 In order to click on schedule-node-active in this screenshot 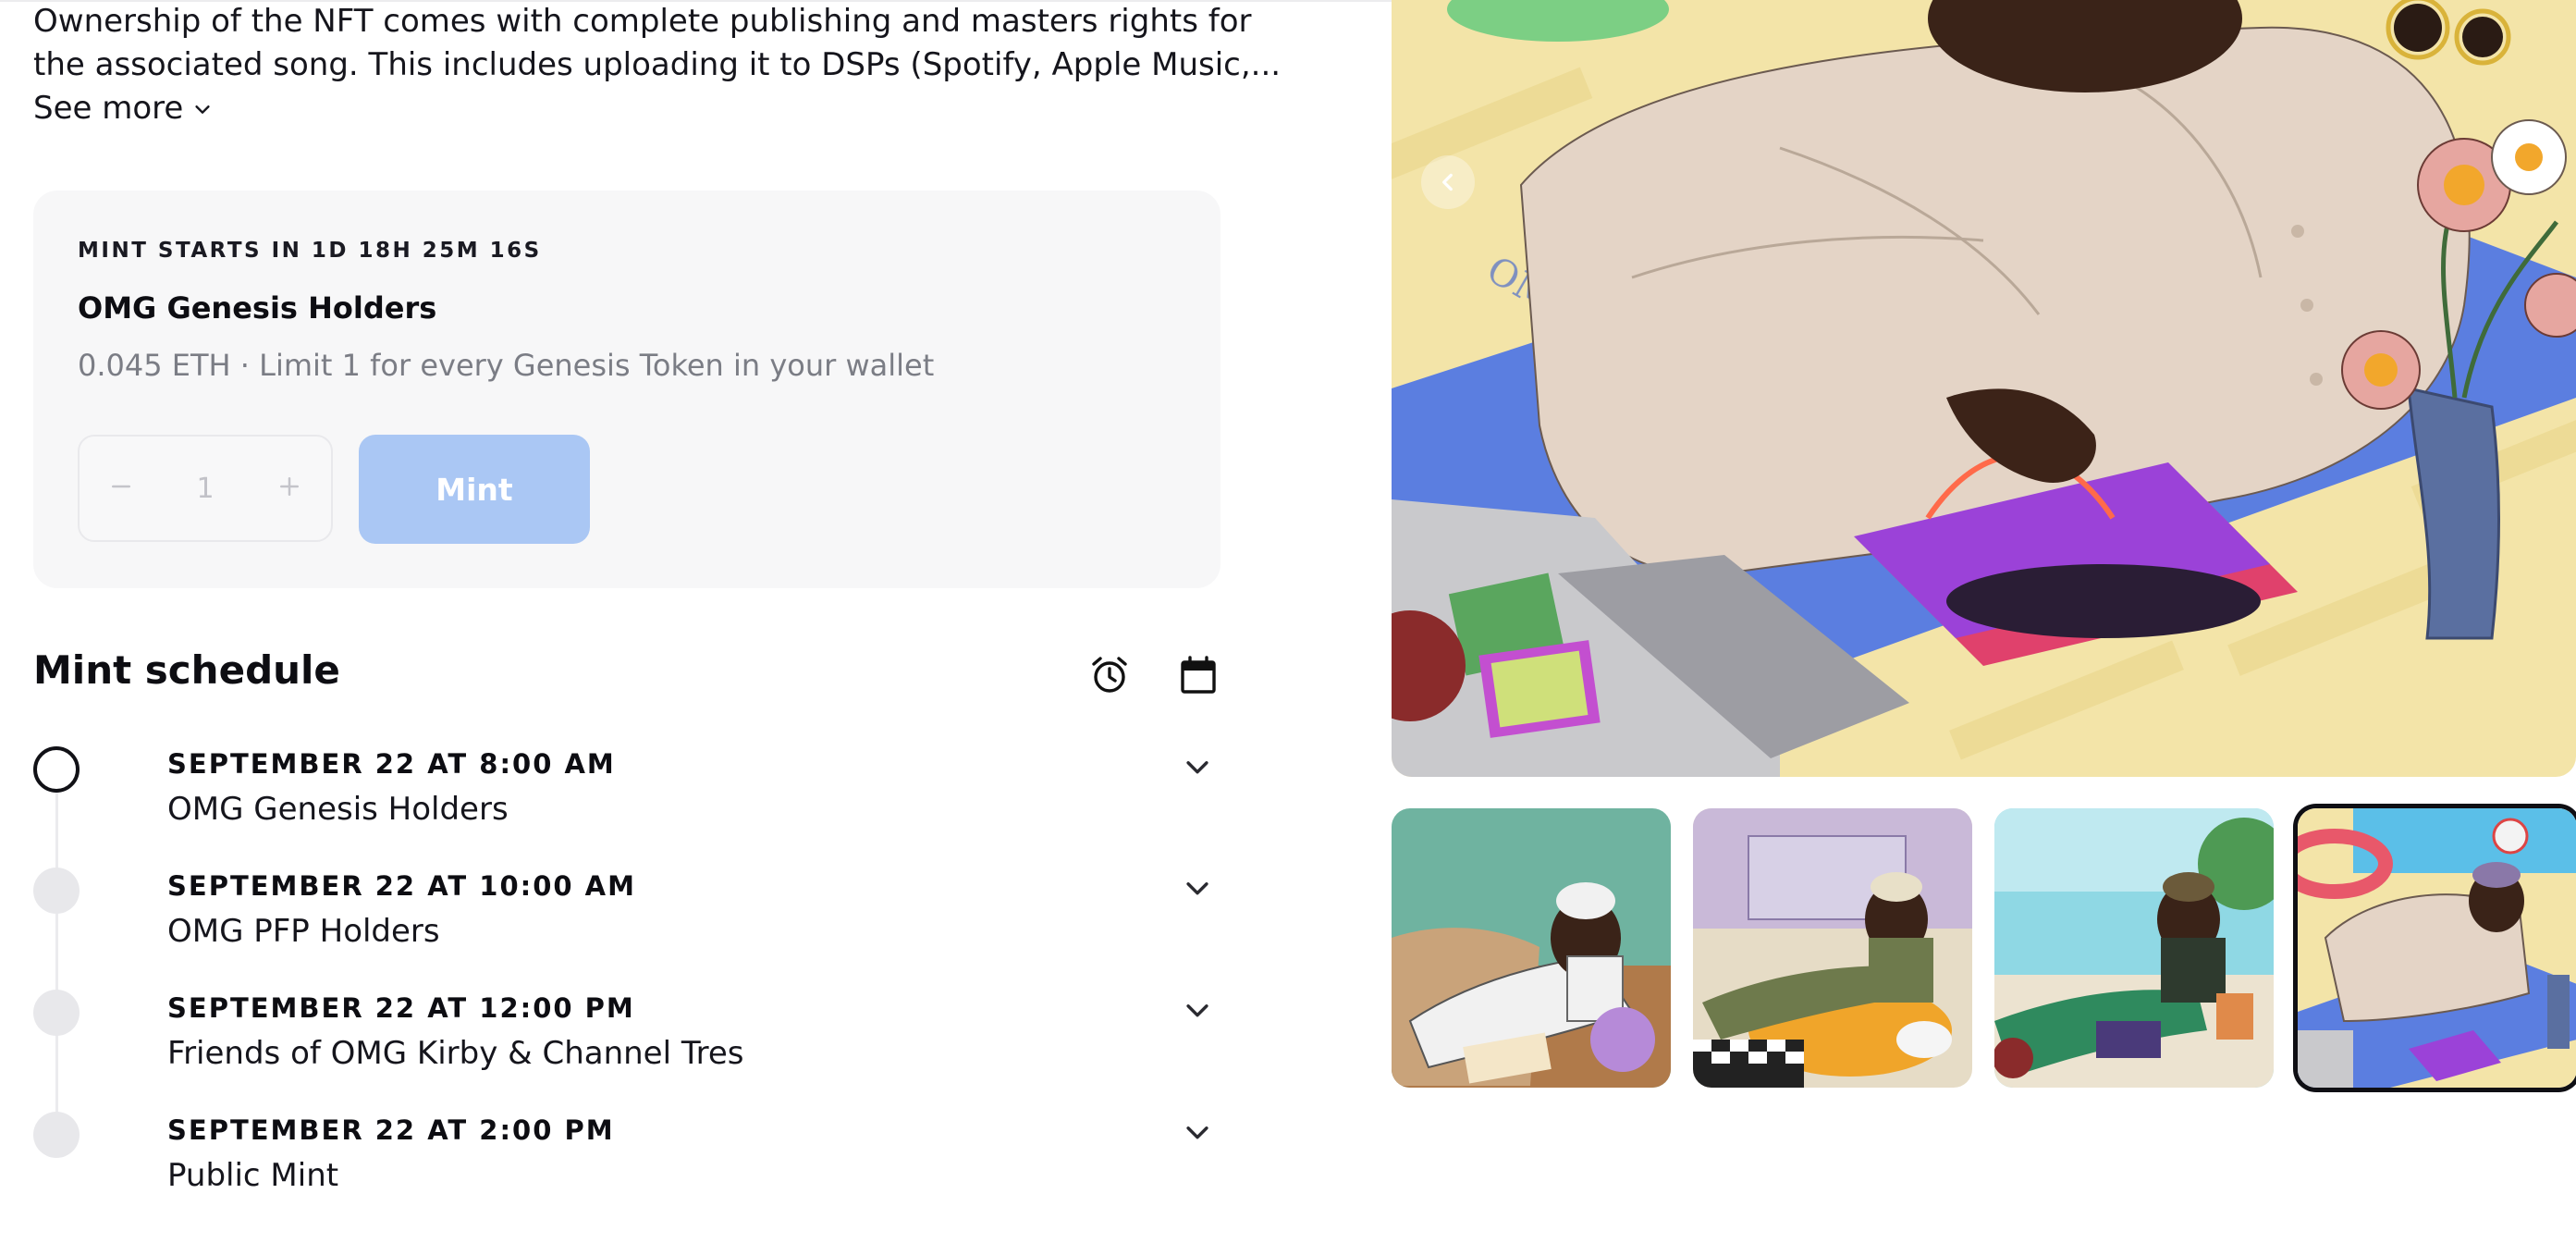, I will do `click(57, 769)`.